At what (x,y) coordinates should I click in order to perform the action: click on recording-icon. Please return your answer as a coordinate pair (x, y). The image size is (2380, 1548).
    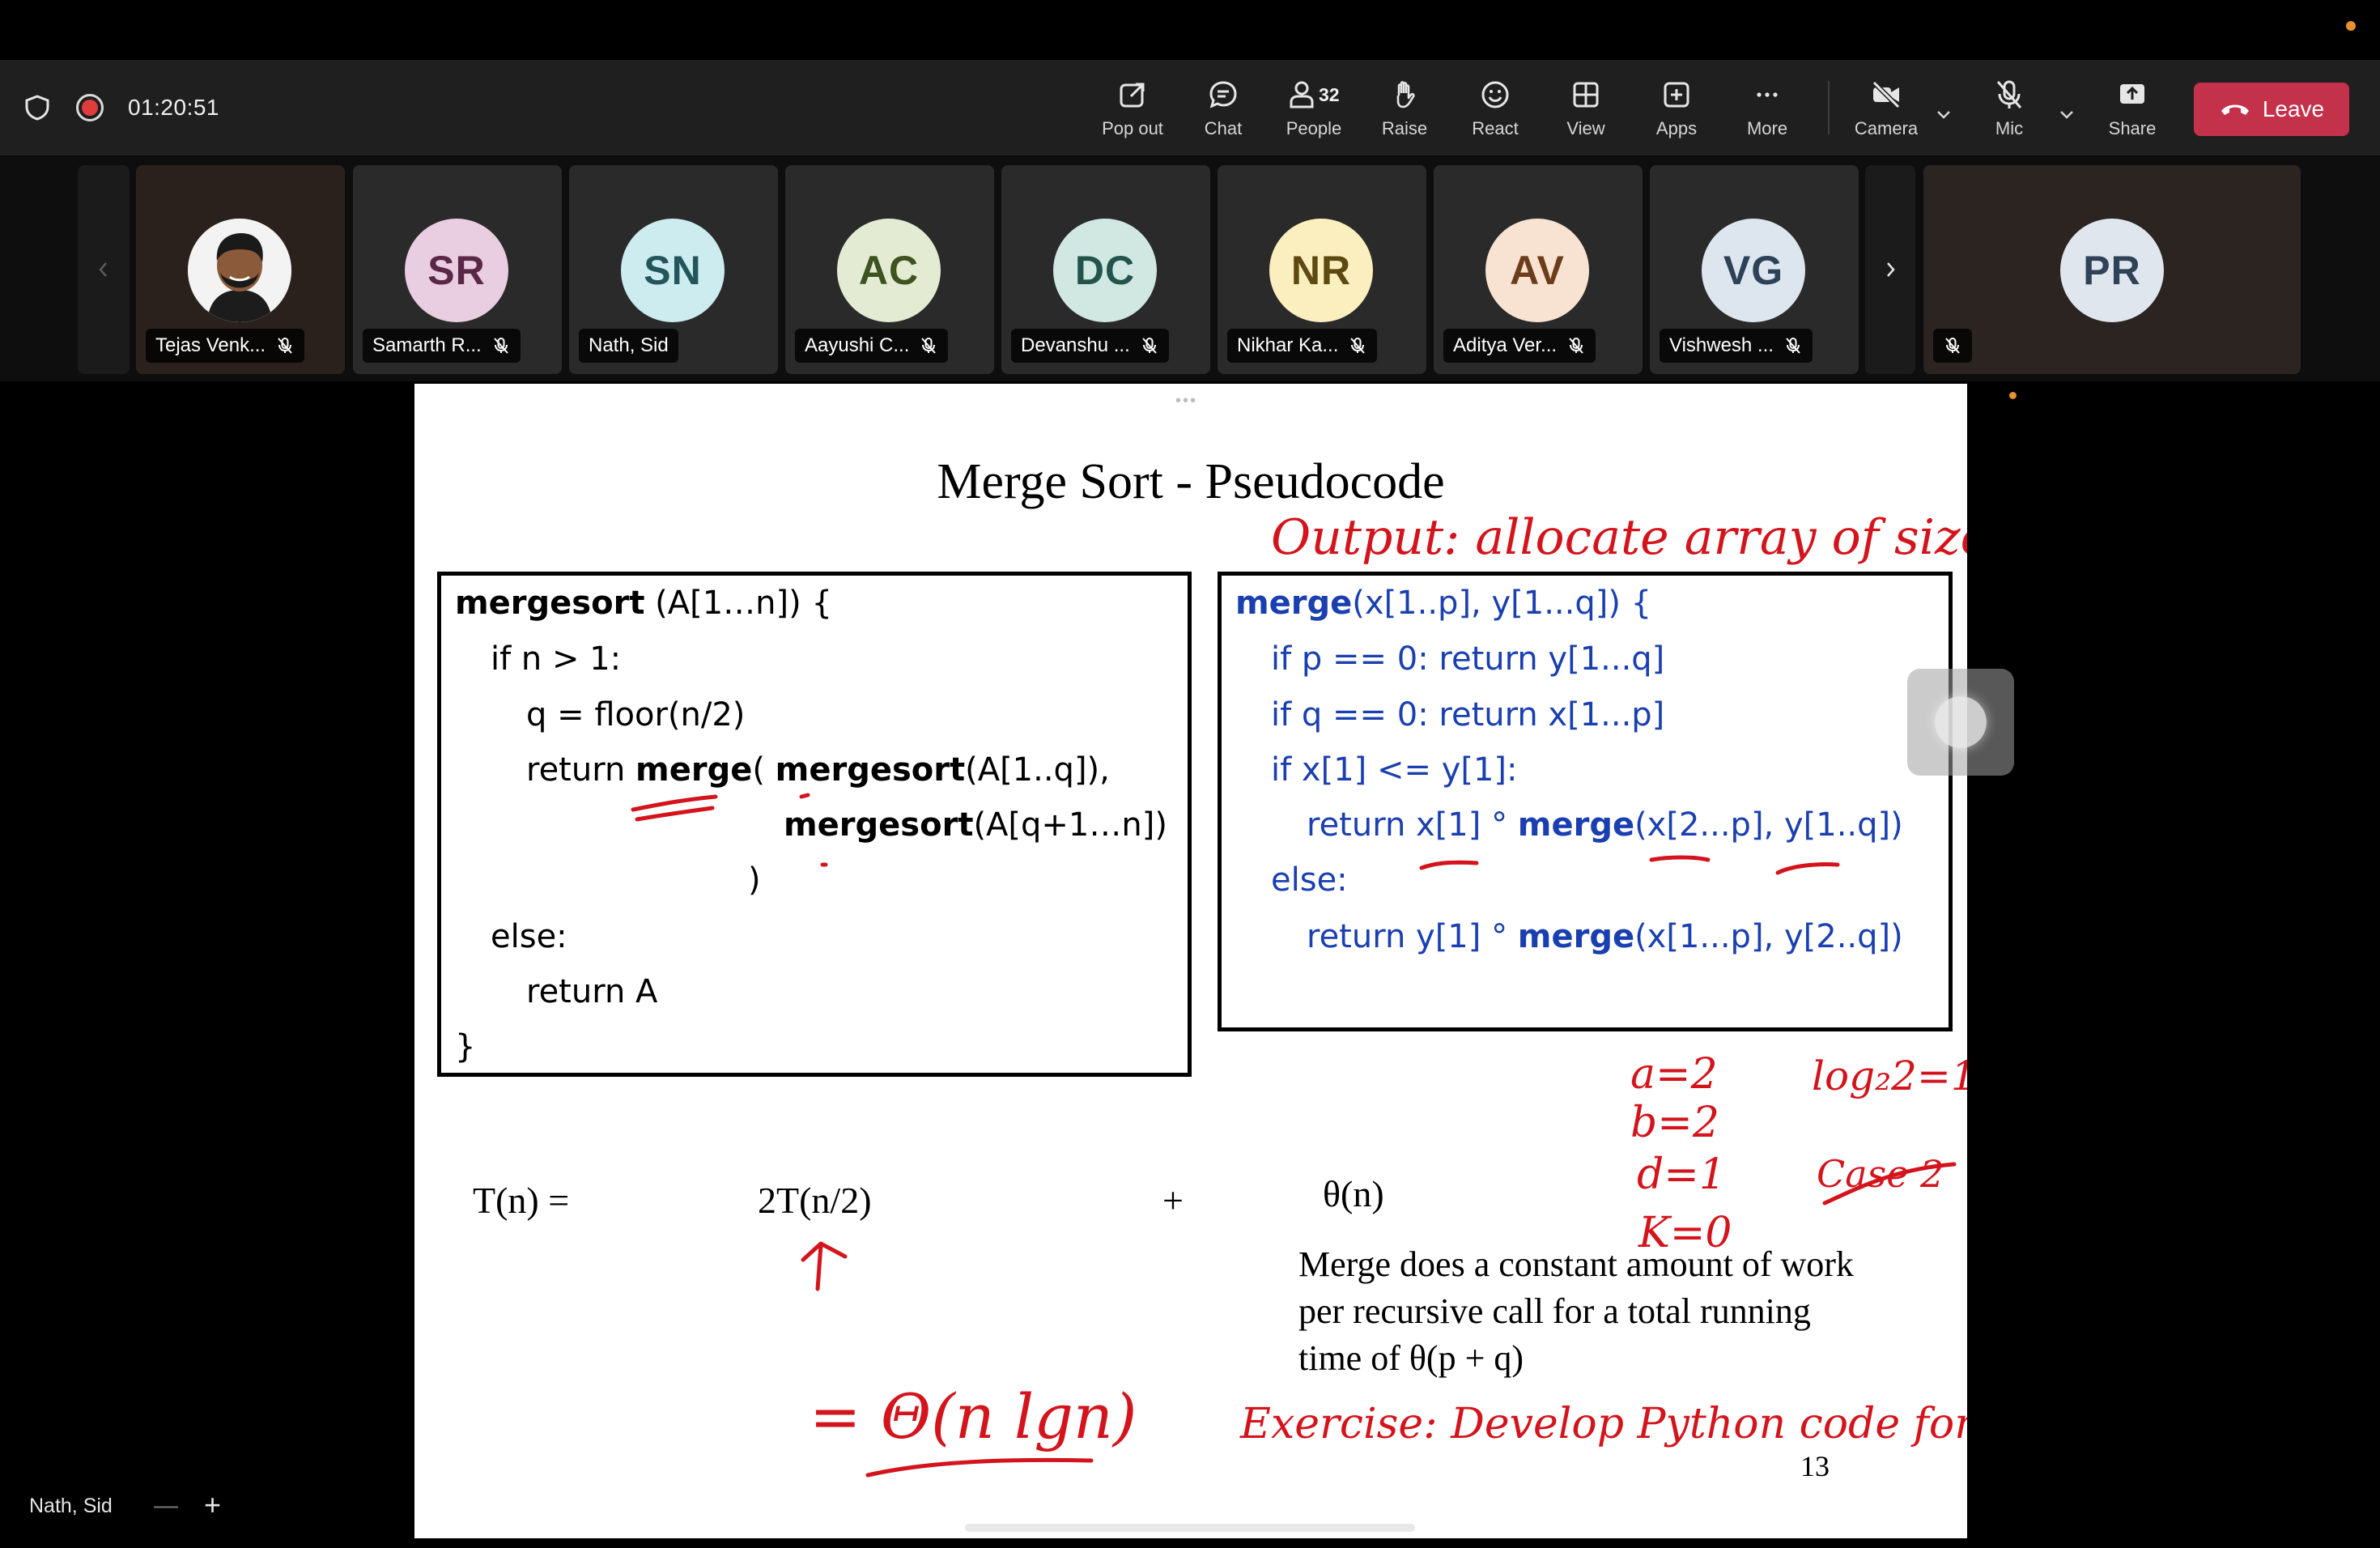
    Looking at the image, I should click on (90, 107).